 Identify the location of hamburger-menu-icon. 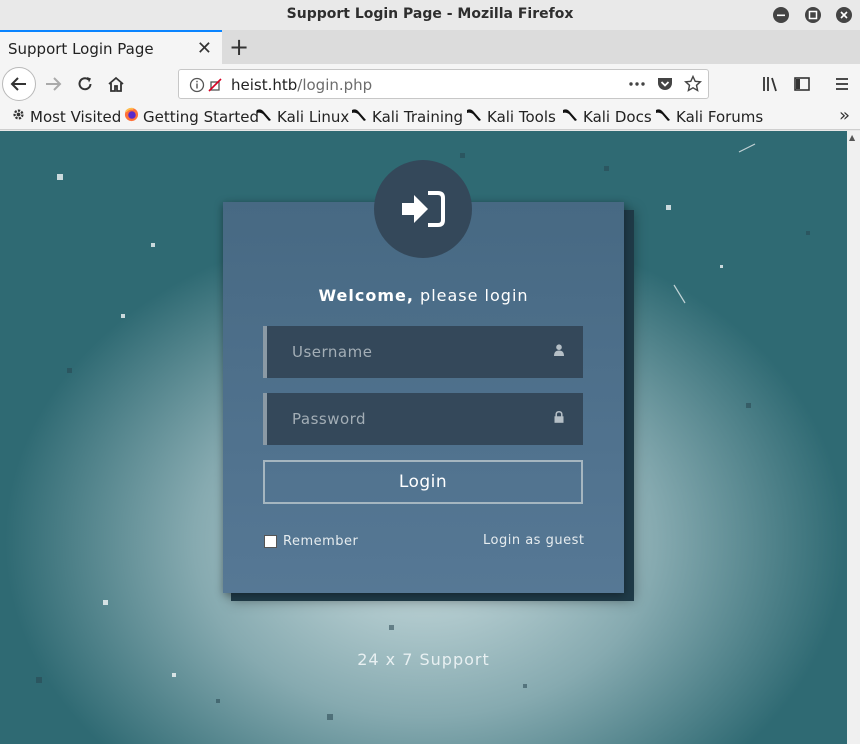
(842, 84).